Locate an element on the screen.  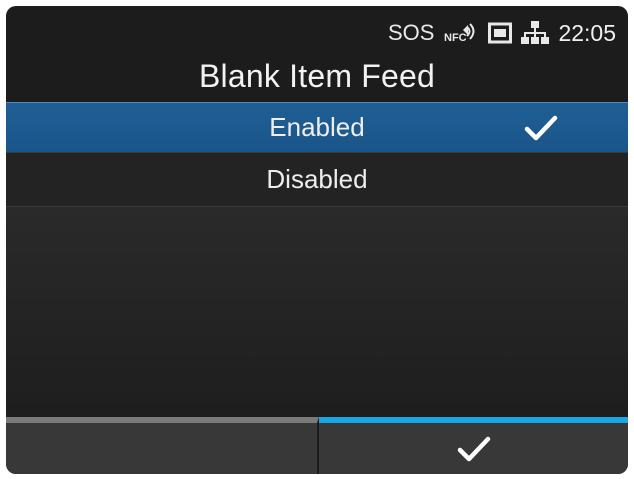
left-softkey is located at coordinates (162, 445).